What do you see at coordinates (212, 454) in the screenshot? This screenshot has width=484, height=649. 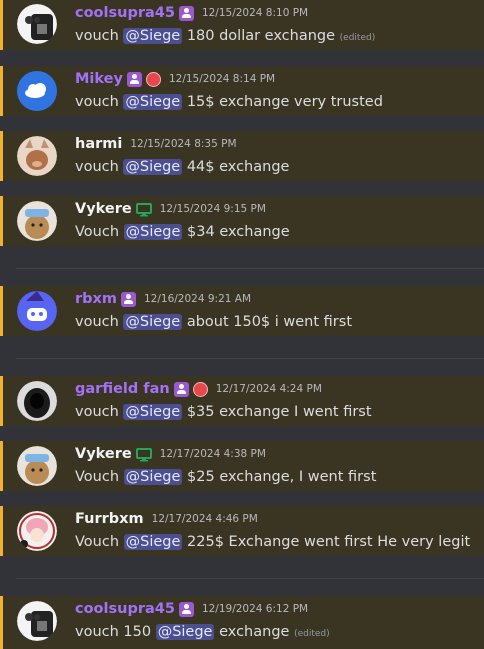 I see `timestamp: 12/17/2024 4:38 PM` at bounding box center [212, 454].